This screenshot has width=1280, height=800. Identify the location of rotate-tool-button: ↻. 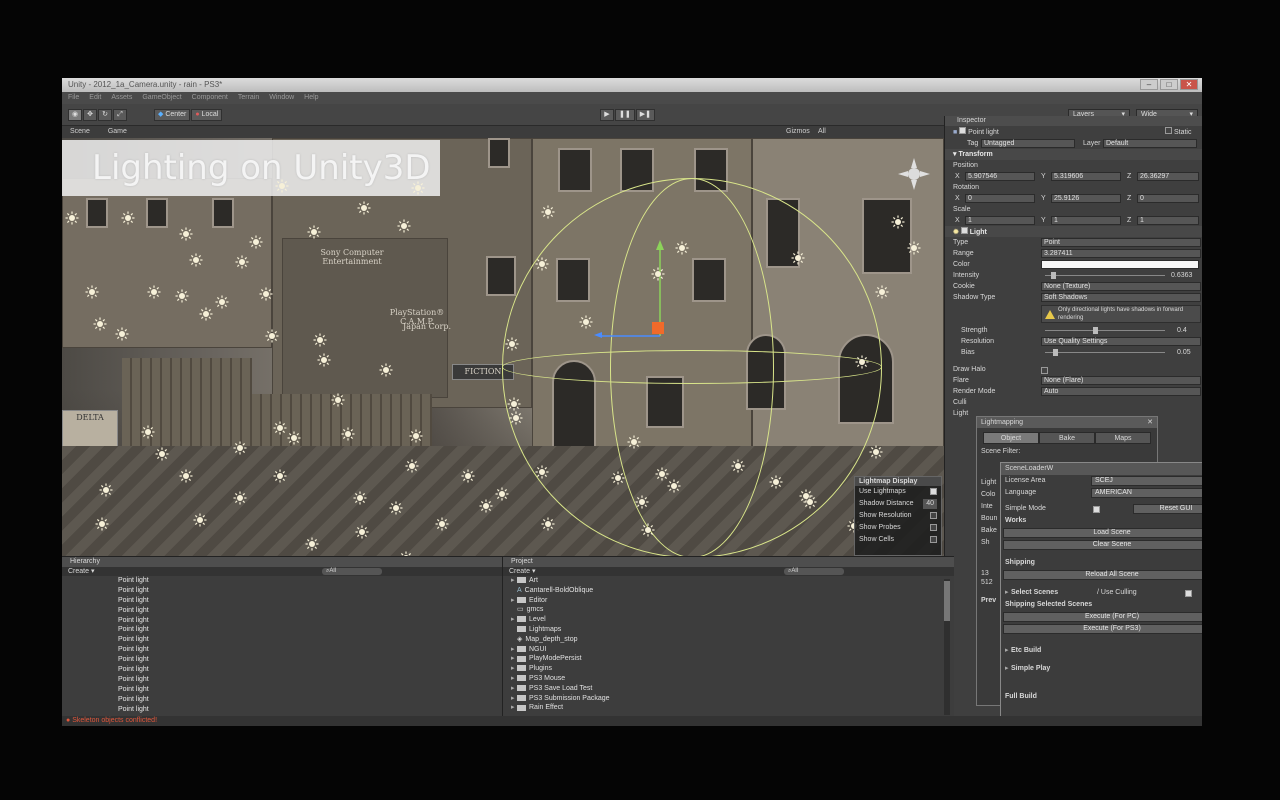
(105, 115).